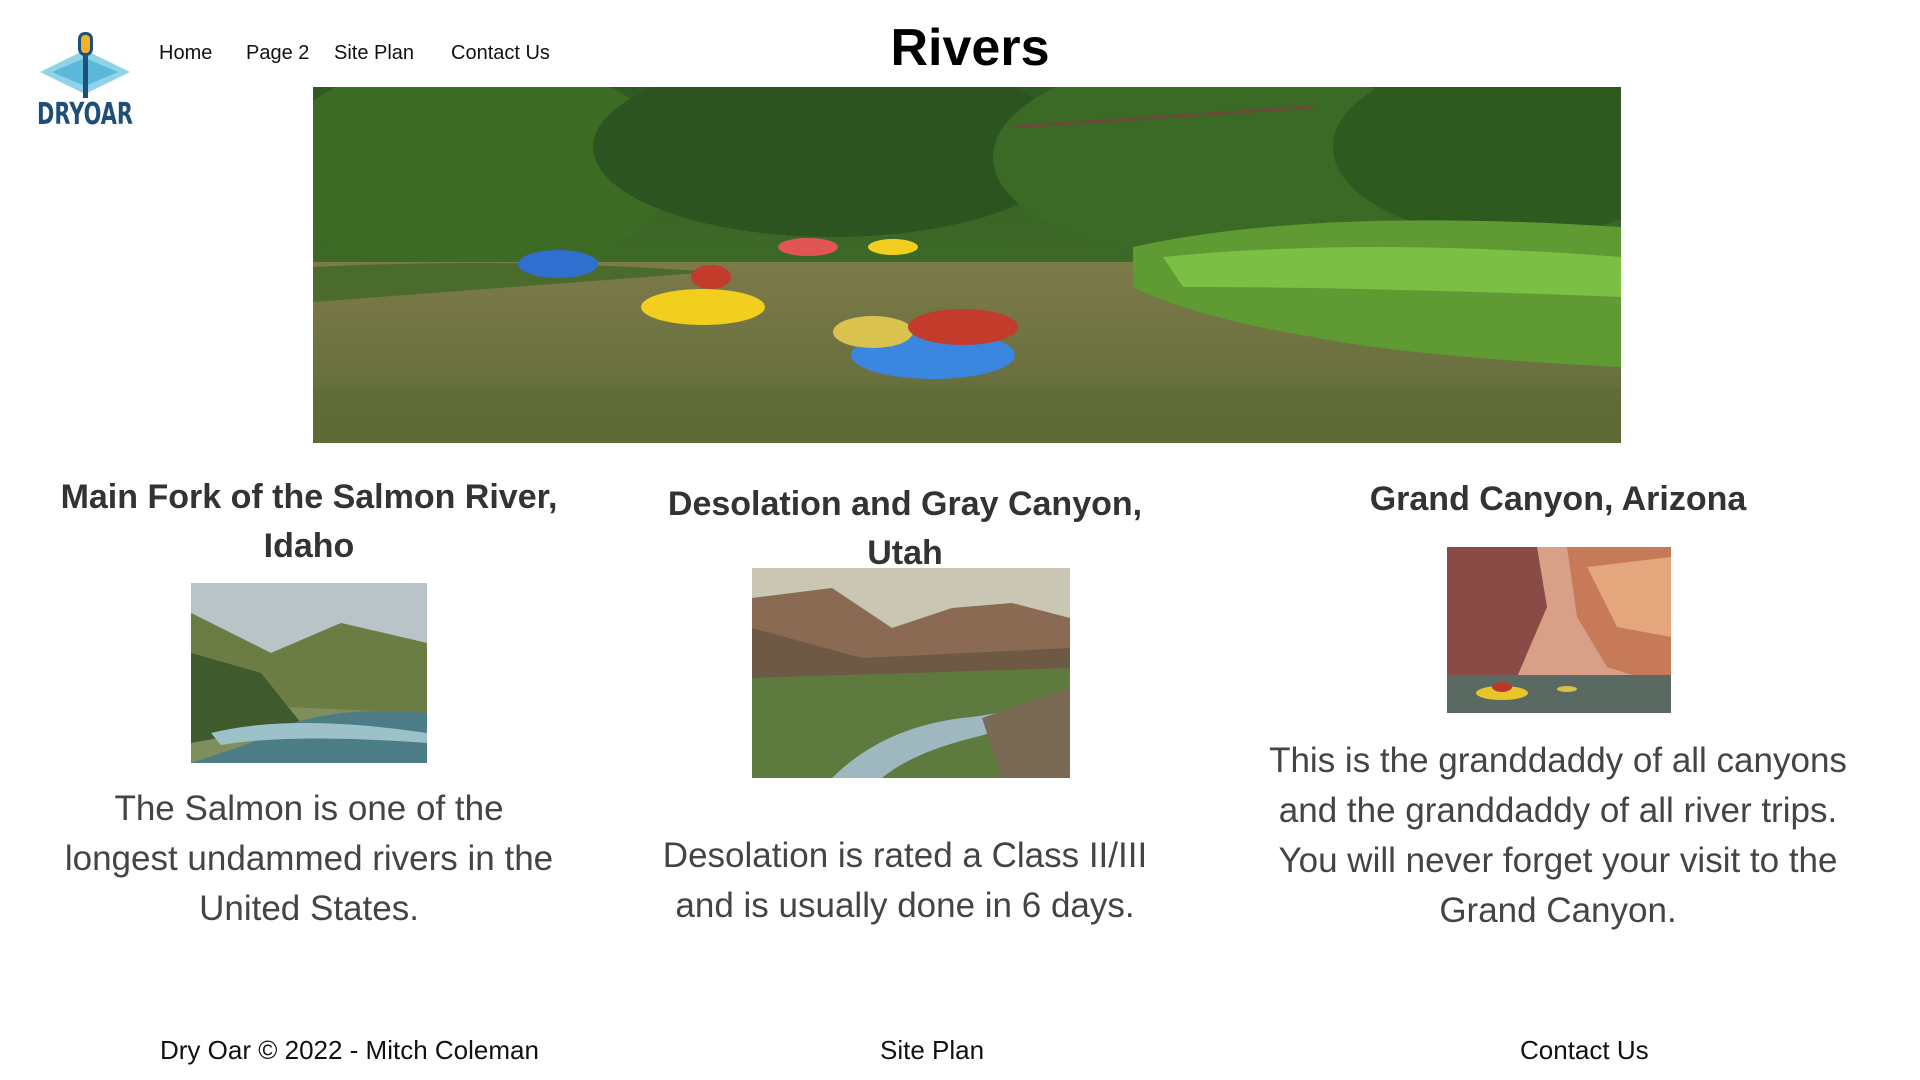 This screenshot has width=1920, height=1080. What do you see at coordinates (932, 1050) in the screenshot?
I see `footer-site-plan-link: Site Plan` at bounding box center [932, 1050].